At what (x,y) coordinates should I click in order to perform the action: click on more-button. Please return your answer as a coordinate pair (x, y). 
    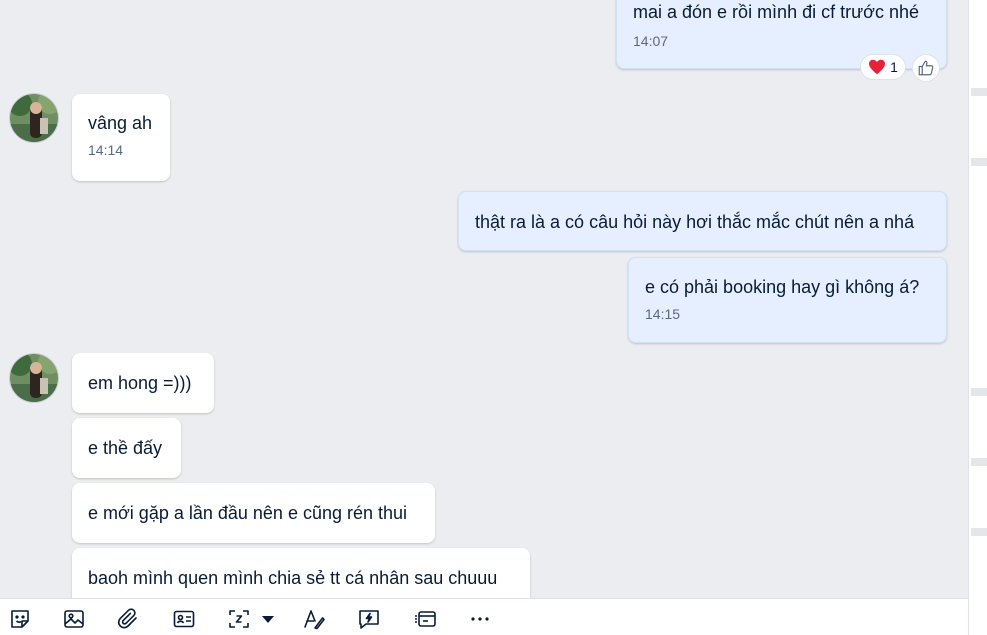
    Looking at the image, I should click on (480, 619).